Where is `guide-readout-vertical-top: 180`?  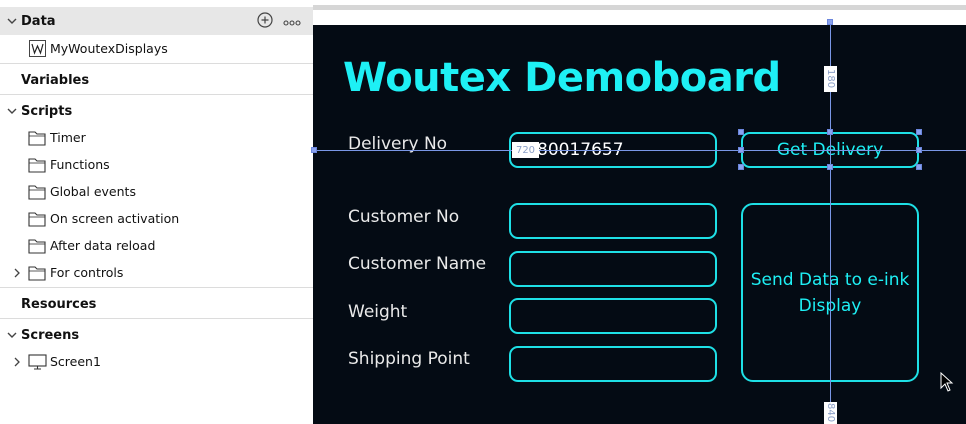
guide-readout-vertical-top: 180 is located at coordinates (830, 79).